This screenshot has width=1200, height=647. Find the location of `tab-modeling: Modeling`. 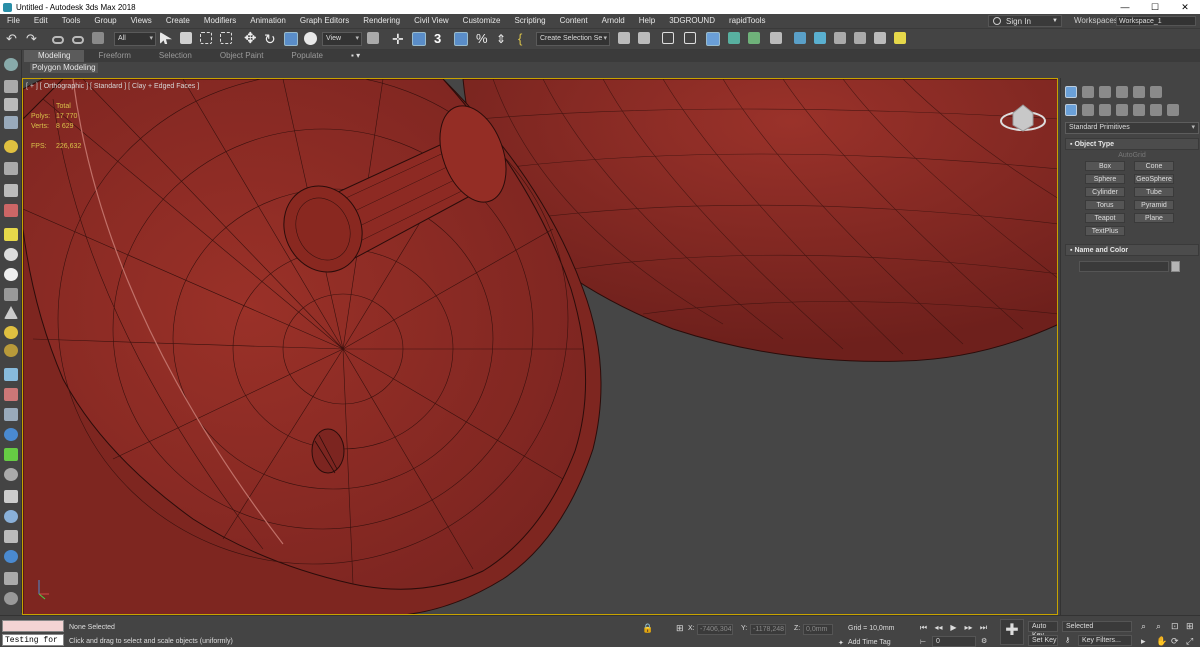

tab-modeling: Modeling is located at coordinates (54, 56).